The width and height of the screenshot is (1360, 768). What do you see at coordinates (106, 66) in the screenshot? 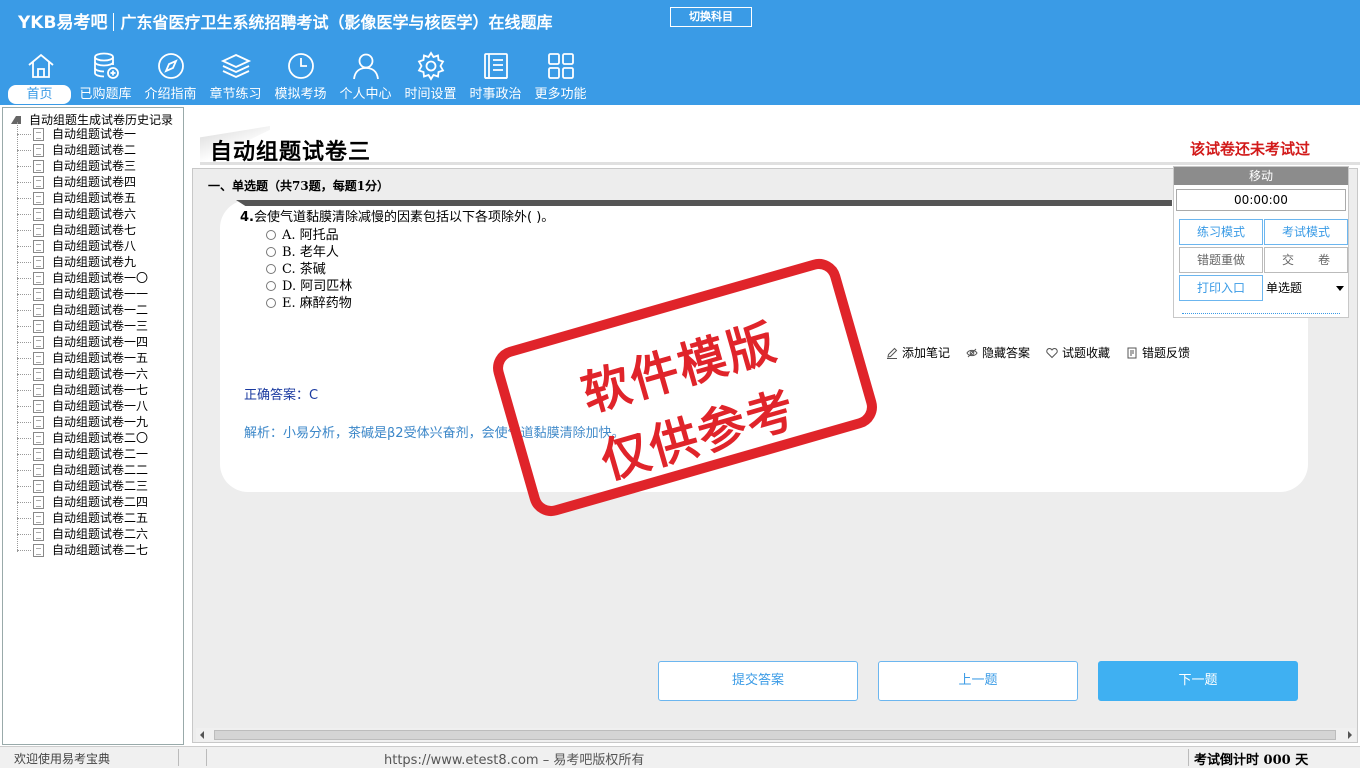
I see `database-icon` at bounding box center [106, 66].